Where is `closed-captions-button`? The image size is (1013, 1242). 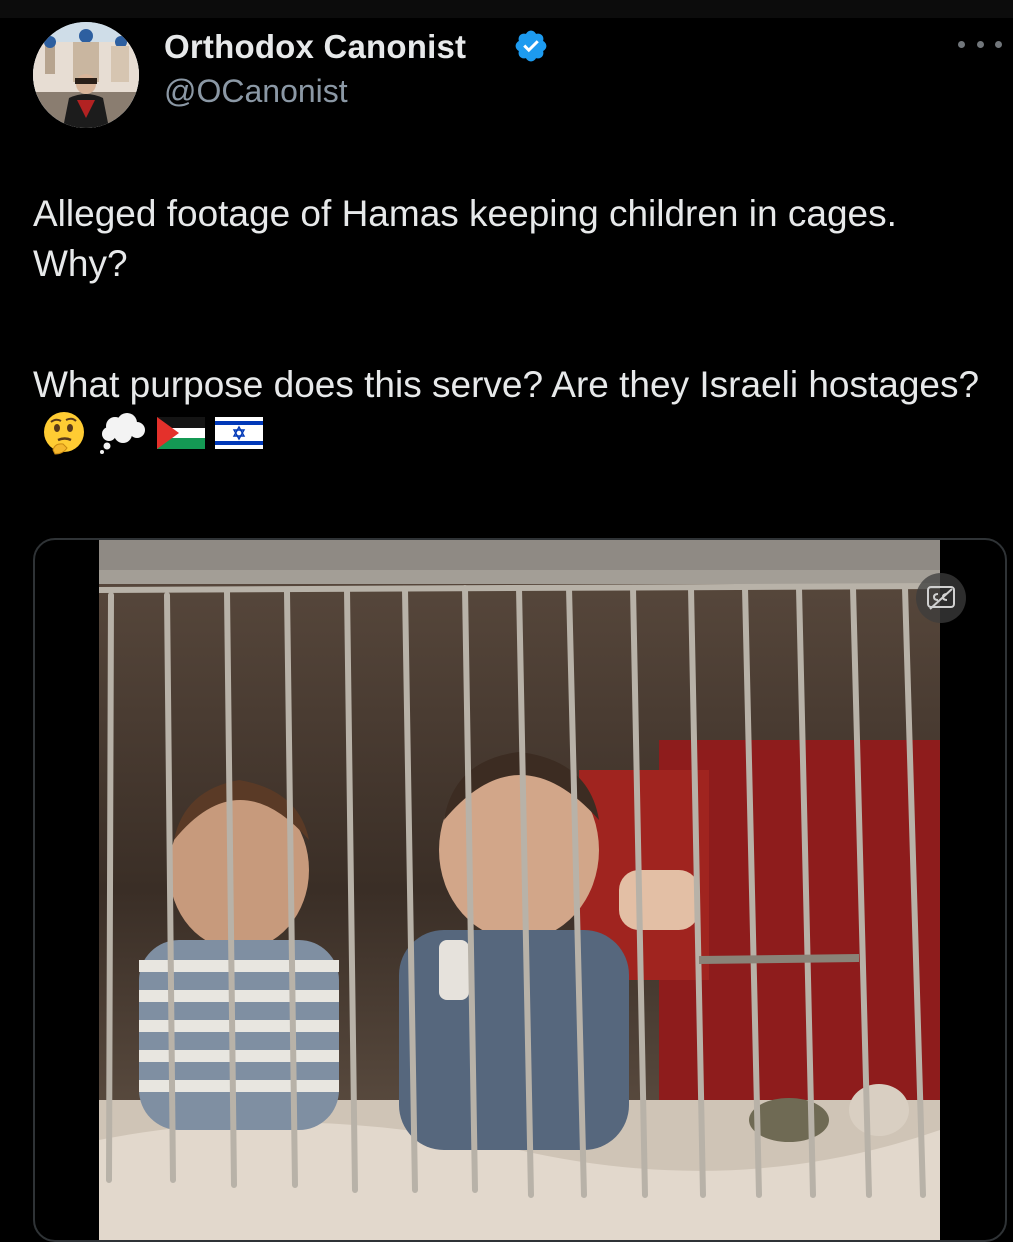
closed-captions-button is located at coordinates (941, 598).